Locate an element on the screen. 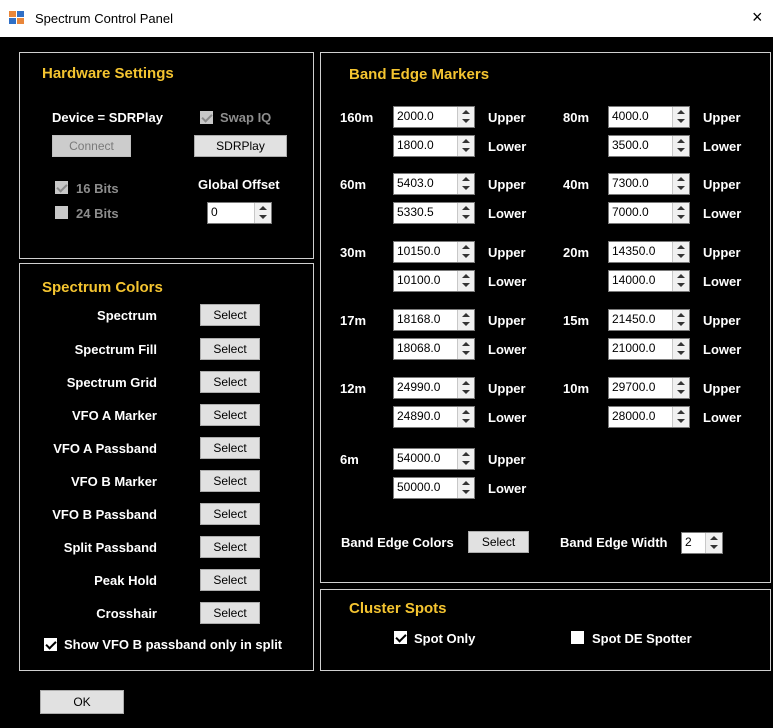  band-lower-value: 21000.0 is located at coordinates (634, 348).